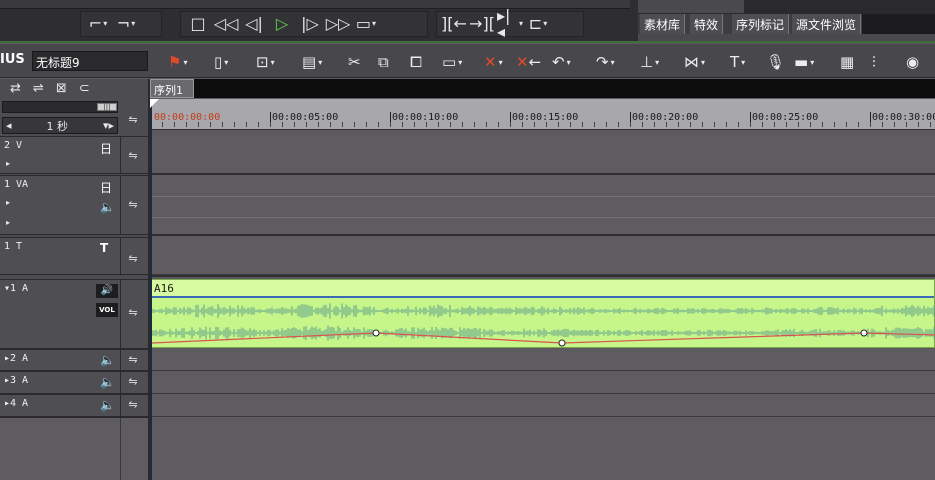 This screenshot has height=480, width=935. I want to click on track-header-1va: 1 VA 日 ▸ 🔈 ▸ ⇋, so click(74, 205).